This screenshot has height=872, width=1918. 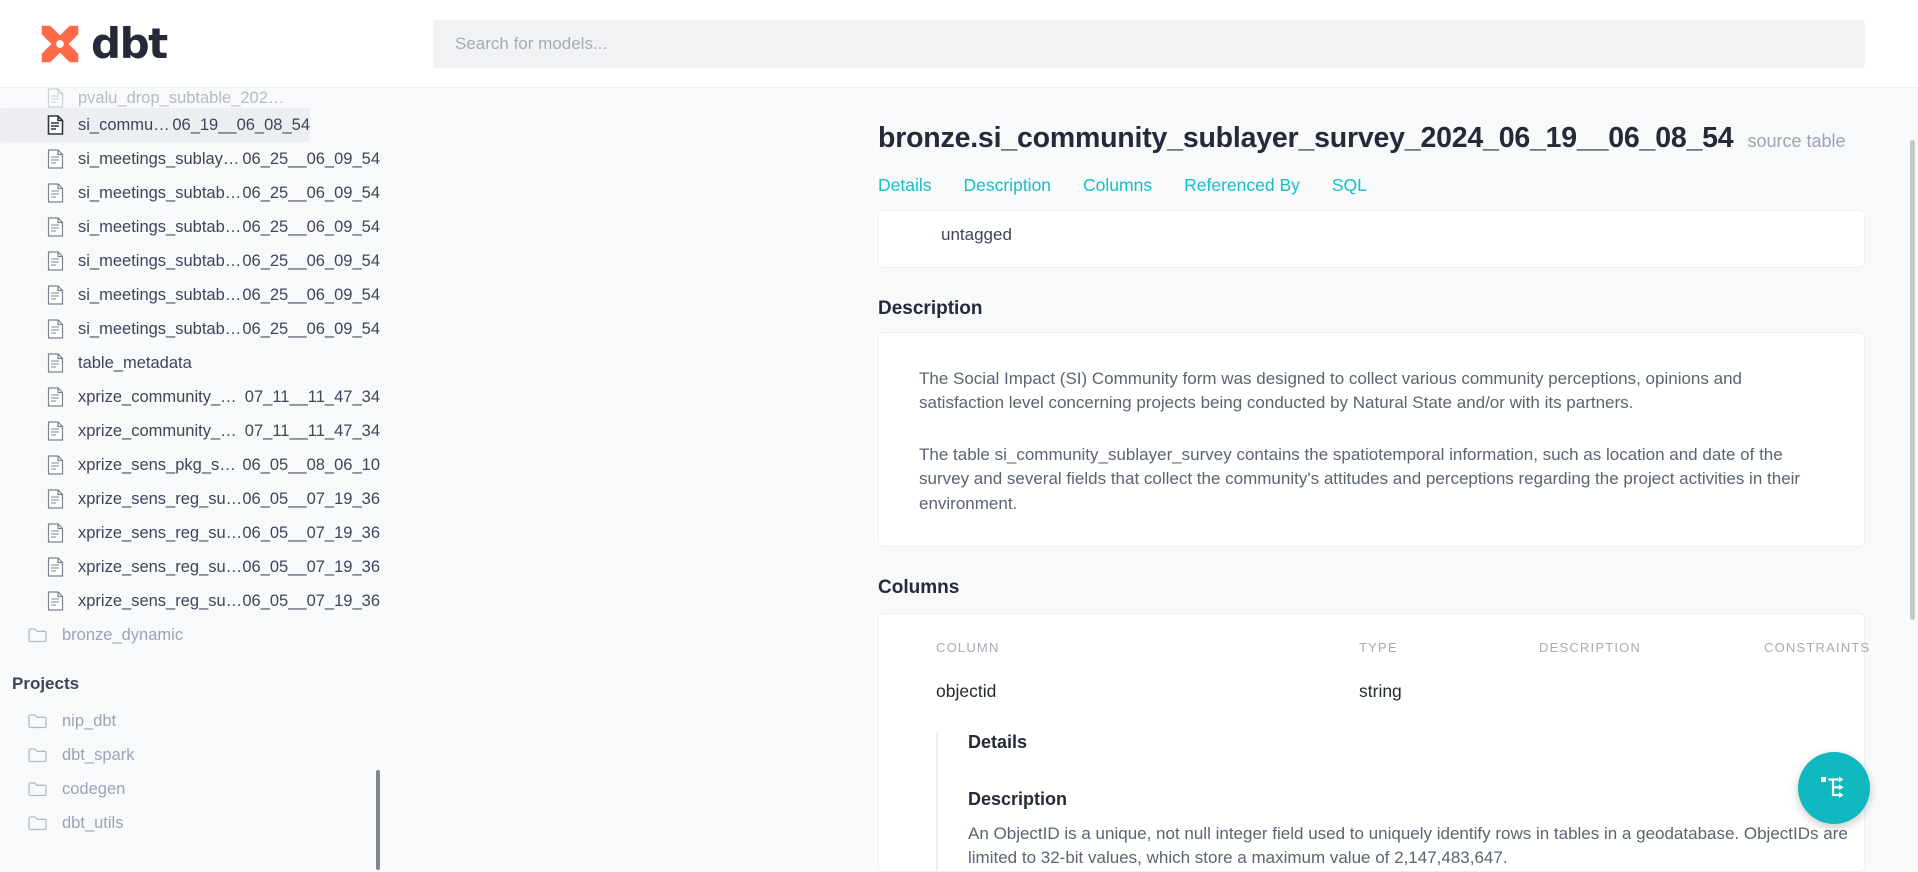 I want to click on column-details-heading: Details, so click(x=998, y=741).